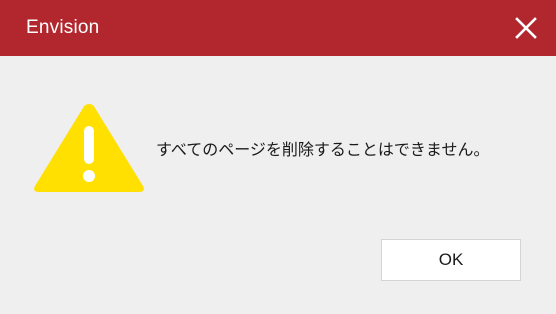 The image size is (556, 314). What do you see at coordinates (89, 148) in the screenshot?
I see `warning-icon` at bounding box center [89, 148].